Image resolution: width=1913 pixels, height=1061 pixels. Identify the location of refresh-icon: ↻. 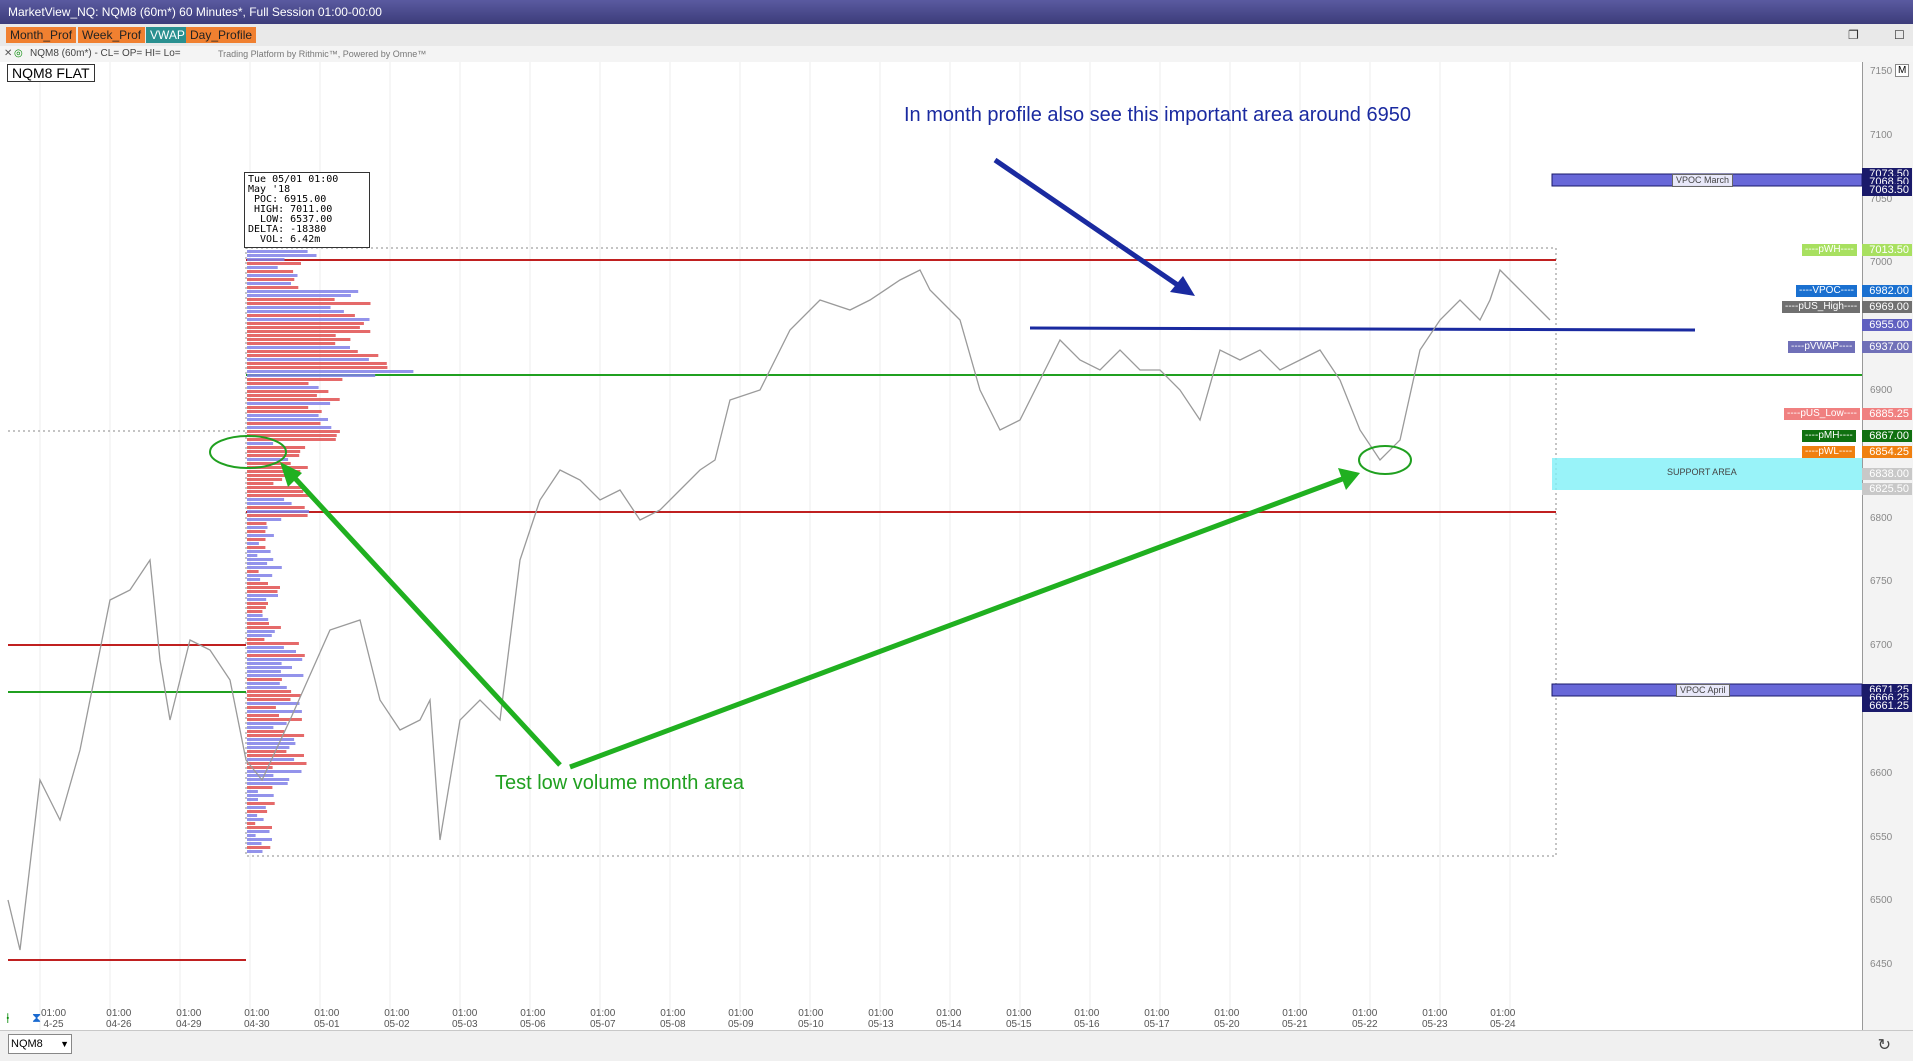
(1884, 1045).